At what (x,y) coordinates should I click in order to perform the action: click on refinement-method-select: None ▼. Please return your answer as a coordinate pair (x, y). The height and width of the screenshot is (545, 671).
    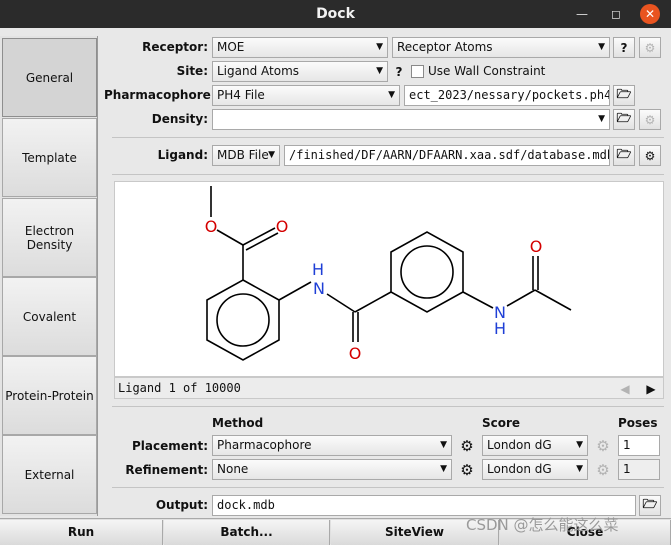
    Looking at the image, I should click on (332, 469).